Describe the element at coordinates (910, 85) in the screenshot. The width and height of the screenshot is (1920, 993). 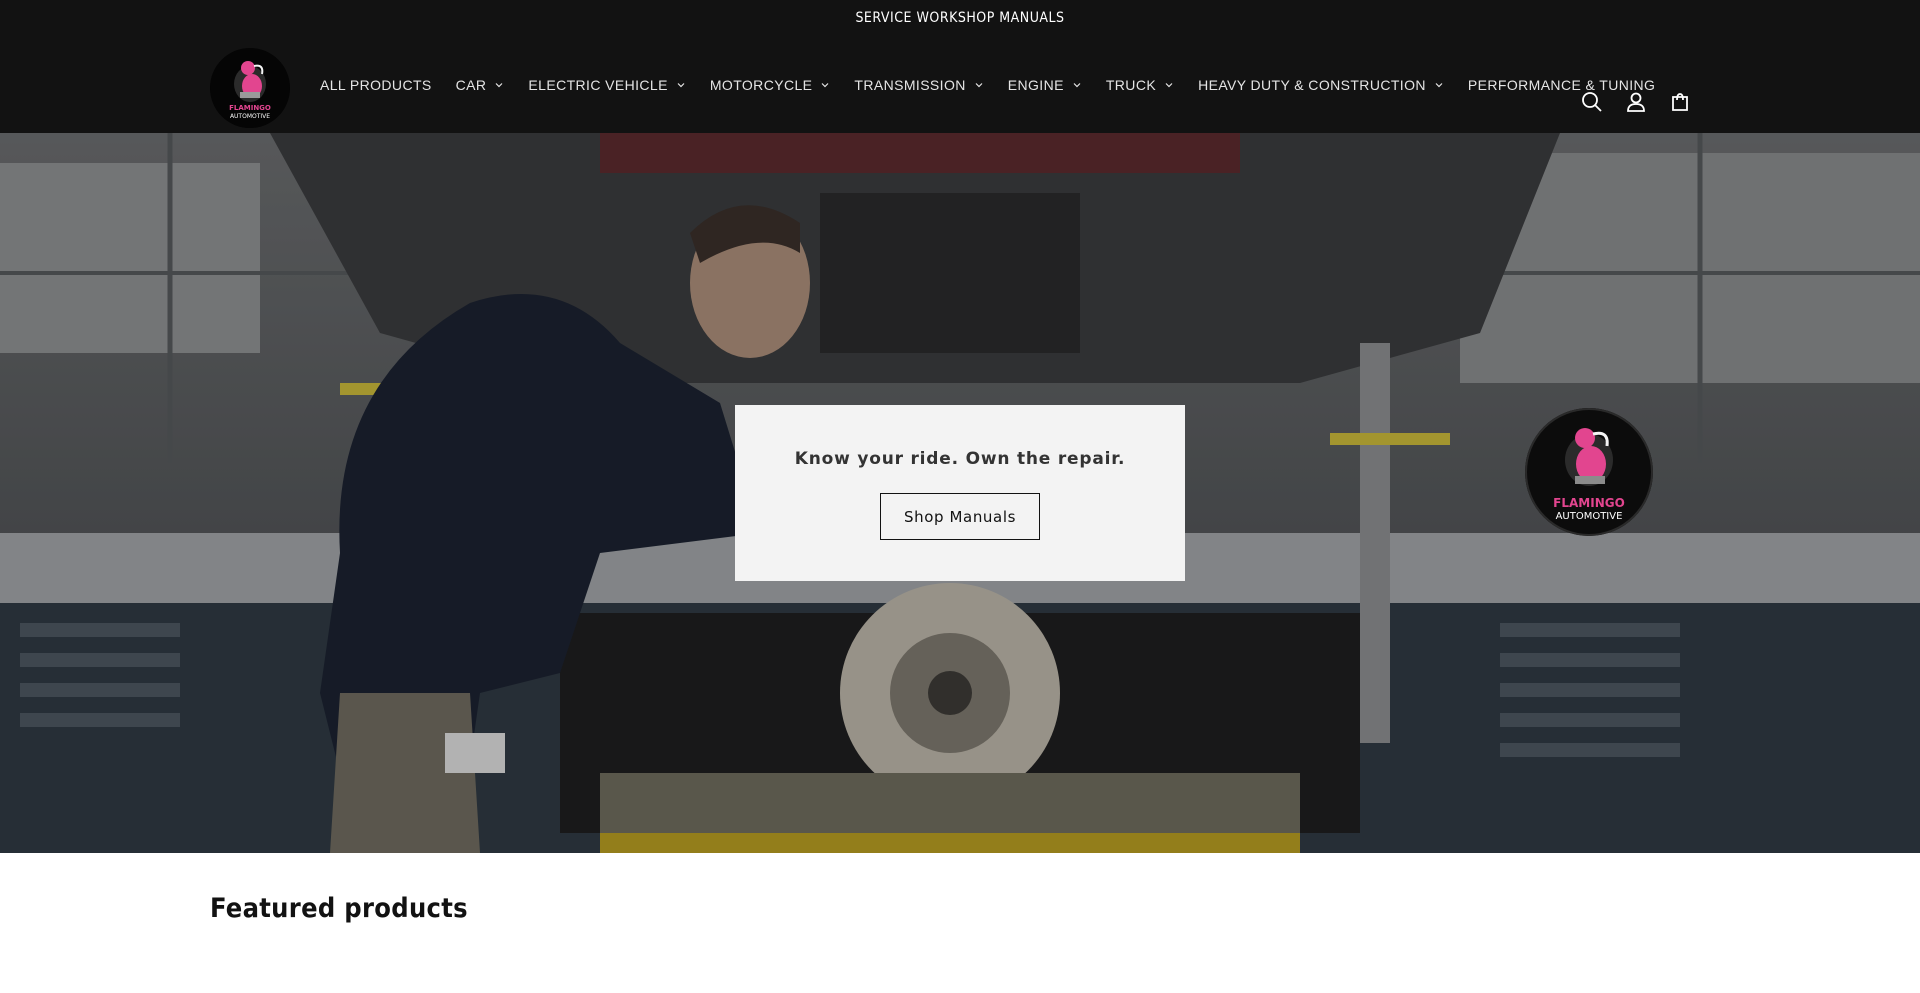
I see `nav-item-label: TRANSMISSION` at that location.